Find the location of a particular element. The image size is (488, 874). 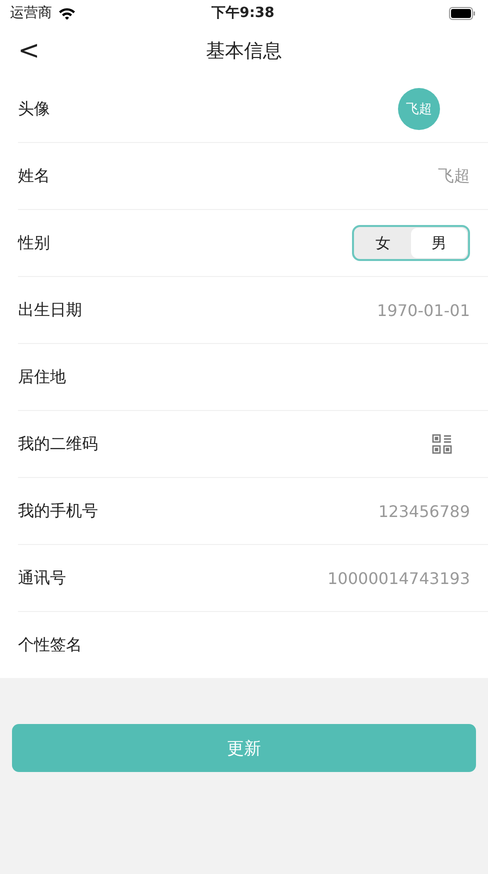

gender-option: 男 is located at coordinates (439, 243).